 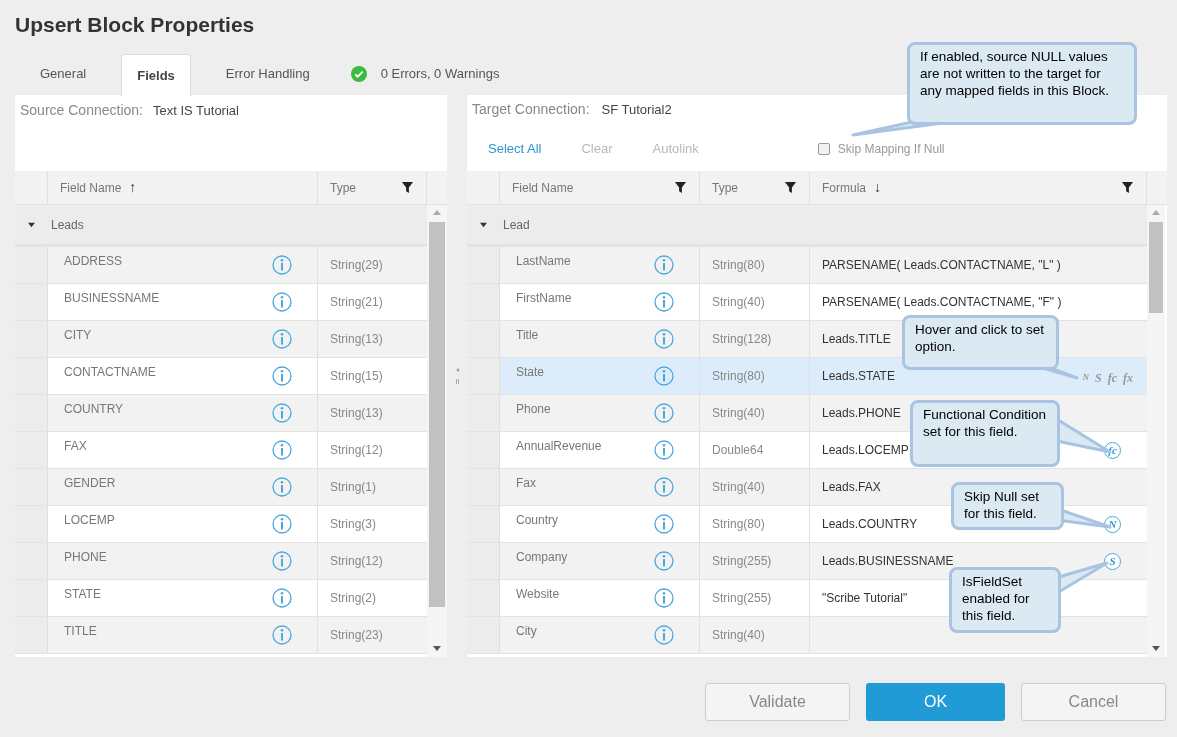 What do you see at coordinates (353, 598) in the screenshot?
I see `field-type: String(2)` at bounding box center [353, 598].